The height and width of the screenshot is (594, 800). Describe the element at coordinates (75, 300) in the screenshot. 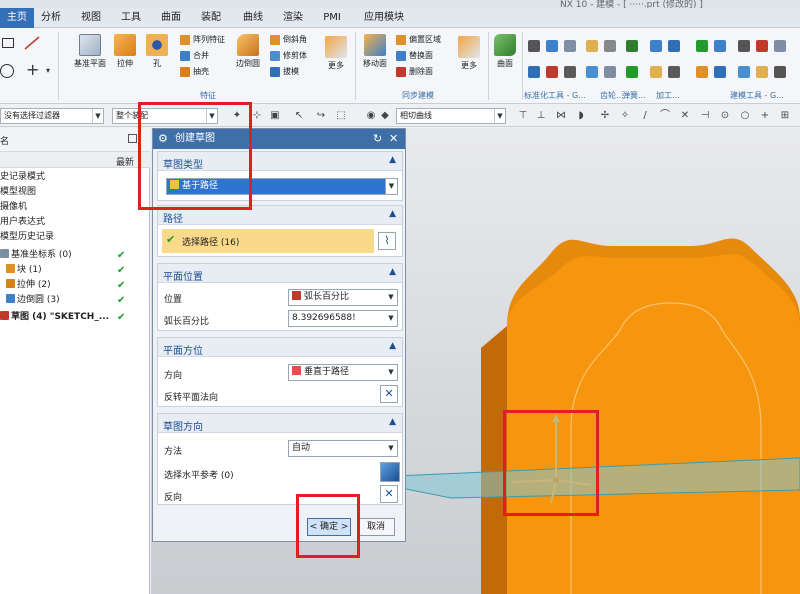

I see `nav-row-edge-blend: 边倒圆 (3) ✔` at that location.